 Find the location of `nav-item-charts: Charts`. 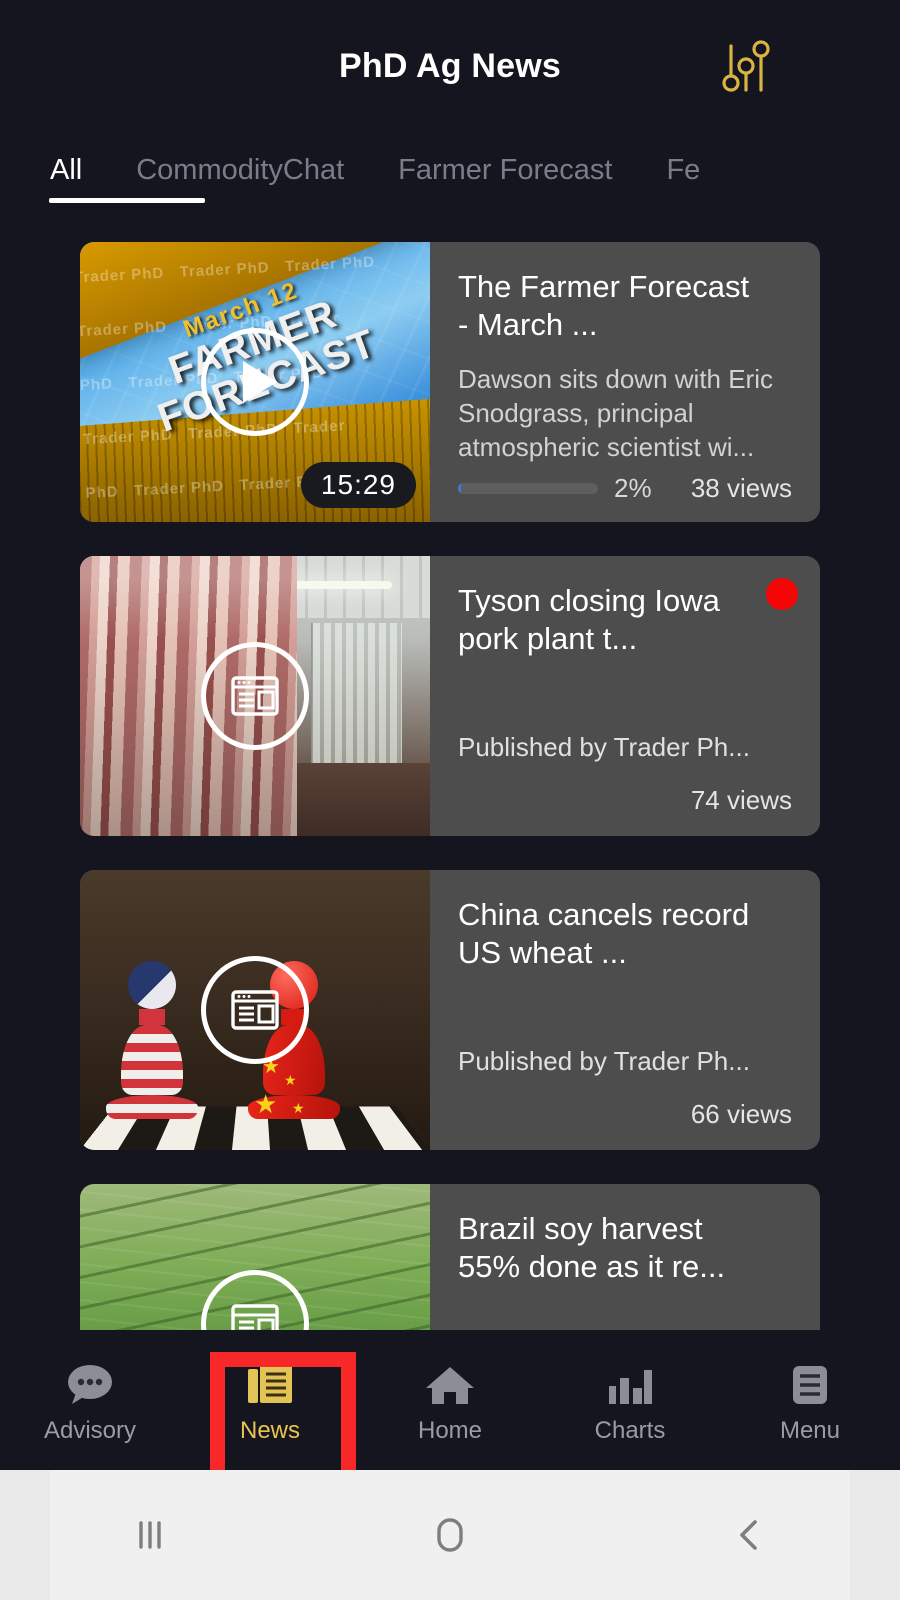

nav-item-charts: Charts is located at coordinates (630, 1400).